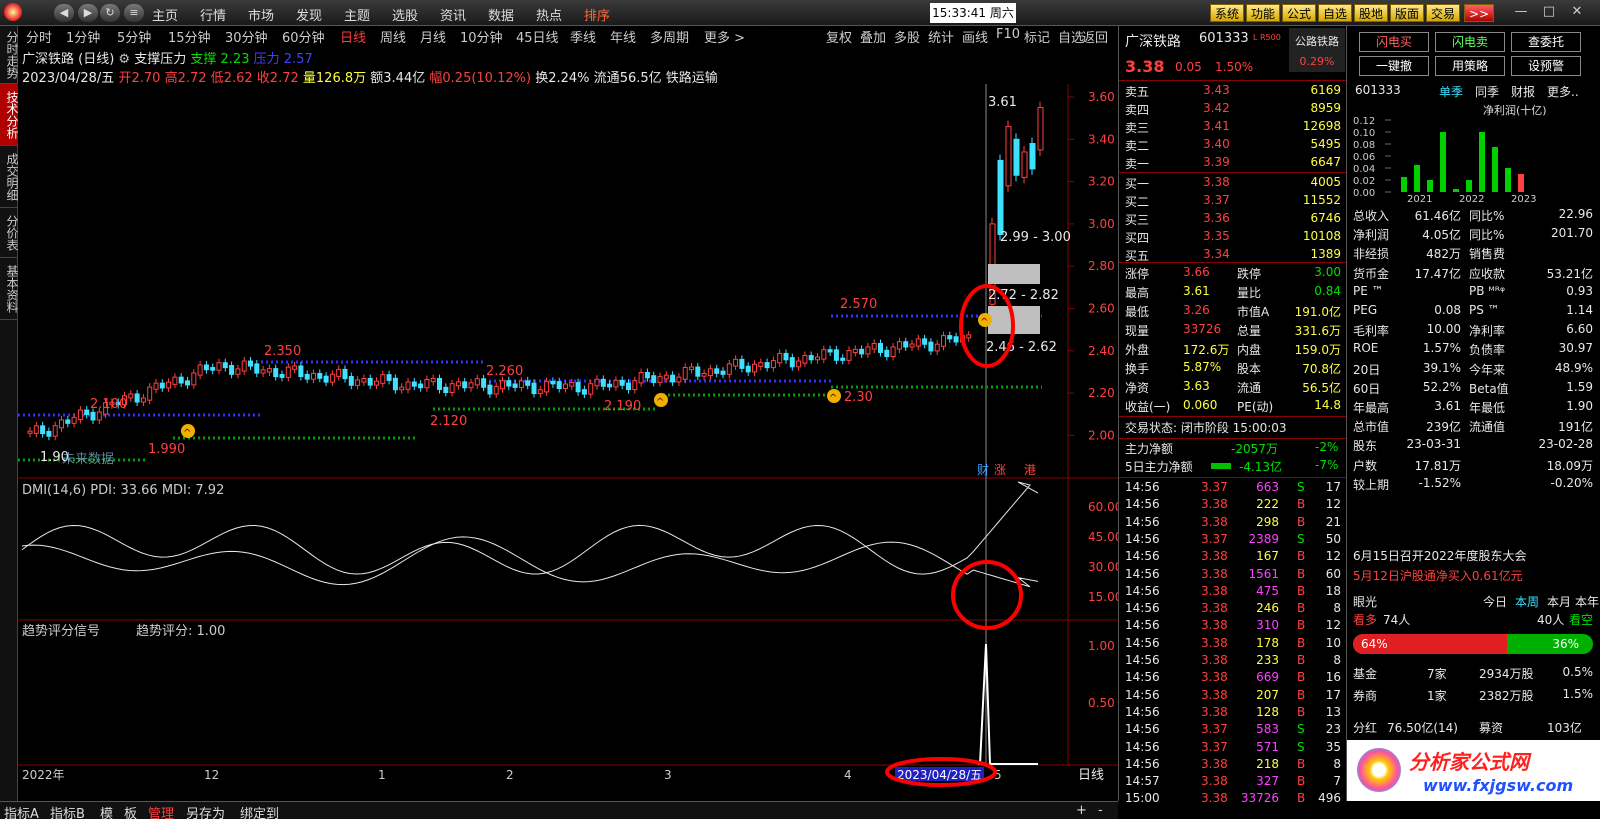  Describe the element at coordinates (110, 13) in the screenshot. I see `refresh-icon: ↻` at that location.